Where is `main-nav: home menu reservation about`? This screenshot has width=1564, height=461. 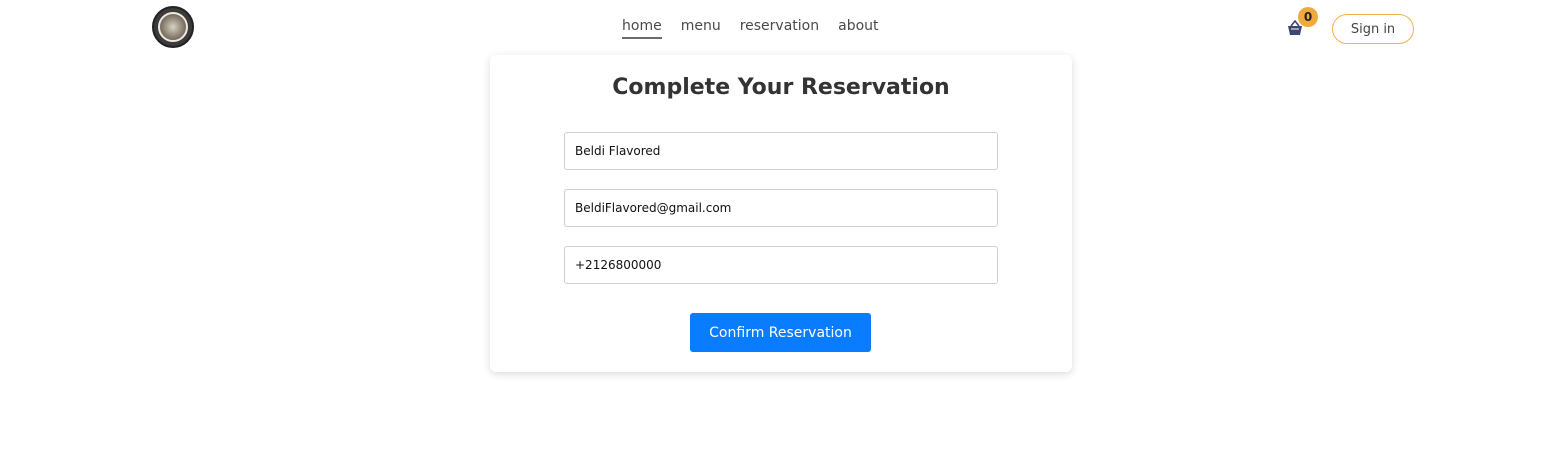
main-nav: home menu reservation about is located at coordinates (750, 28).